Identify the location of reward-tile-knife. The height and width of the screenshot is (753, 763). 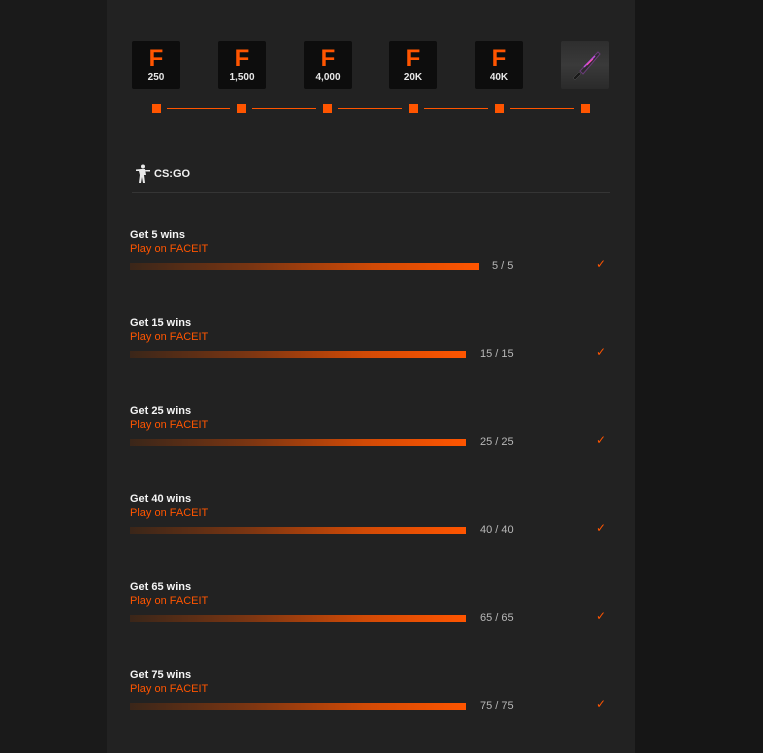
(585, 65).